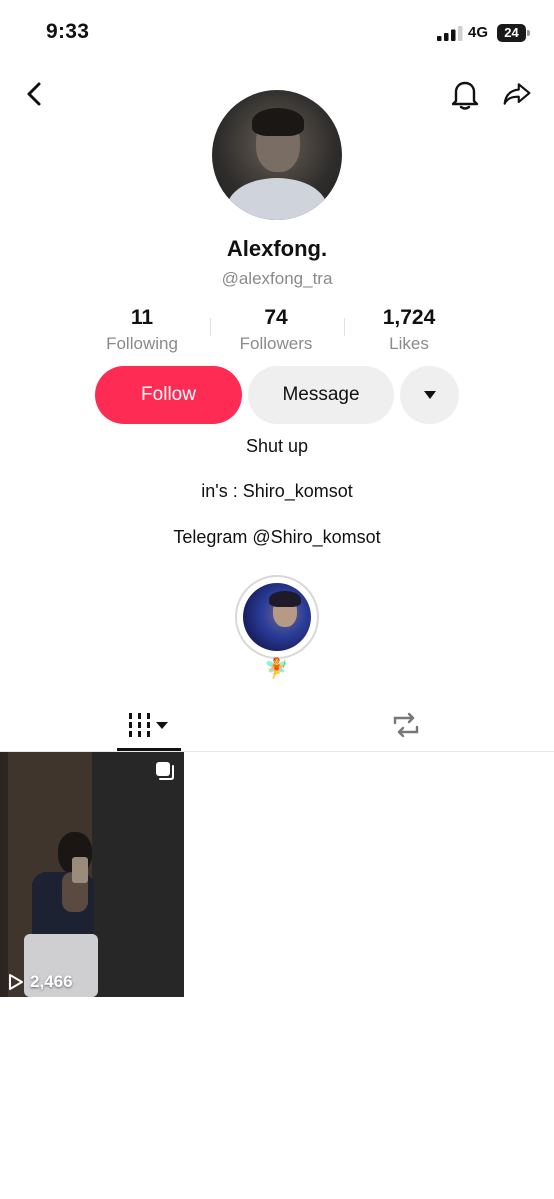 The image size is (554, 1199). I want to click on bio-line: in's : Shiro_komsot, so click(277, 491).